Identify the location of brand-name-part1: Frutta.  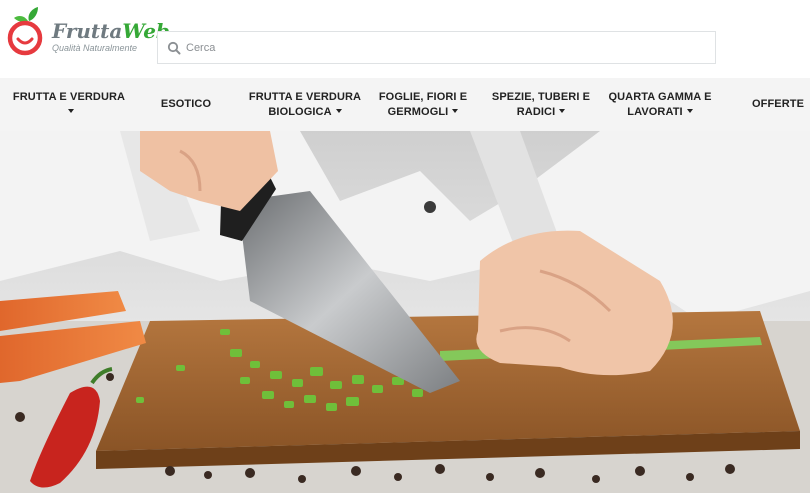
(87, 31).